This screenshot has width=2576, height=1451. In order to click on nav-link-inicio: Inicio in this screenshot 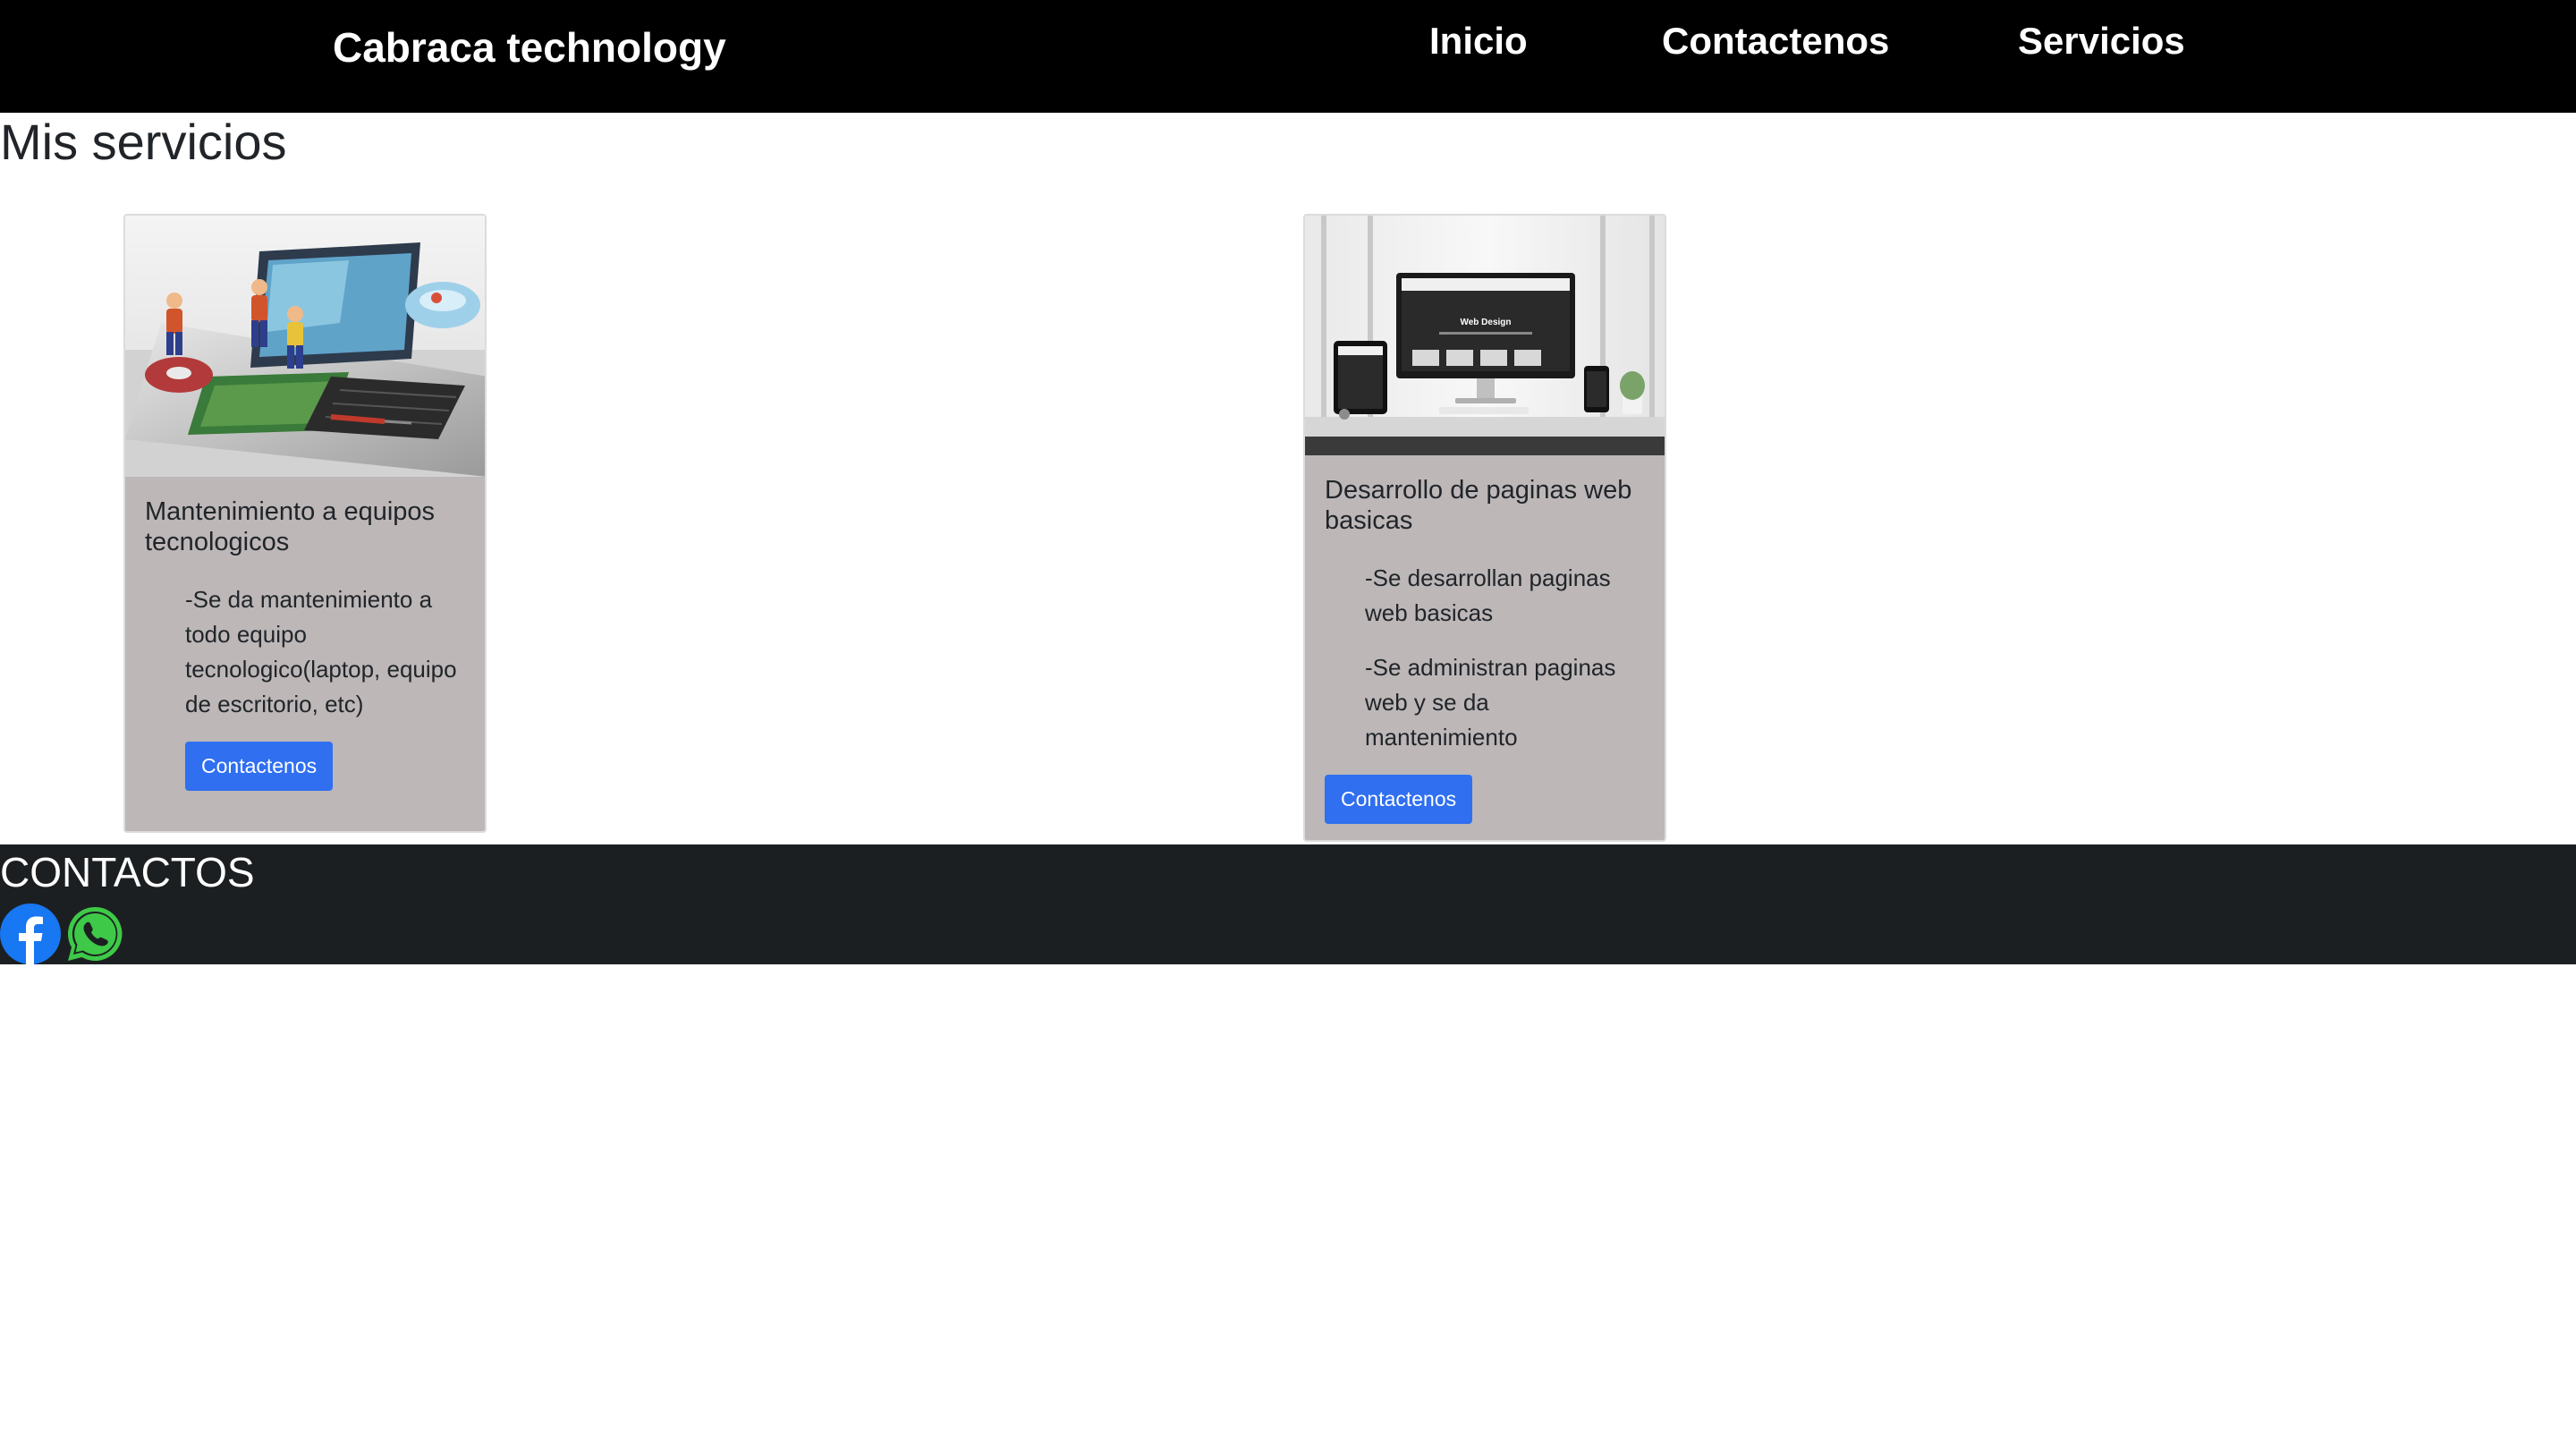, I will do `click(1478, 41)`.